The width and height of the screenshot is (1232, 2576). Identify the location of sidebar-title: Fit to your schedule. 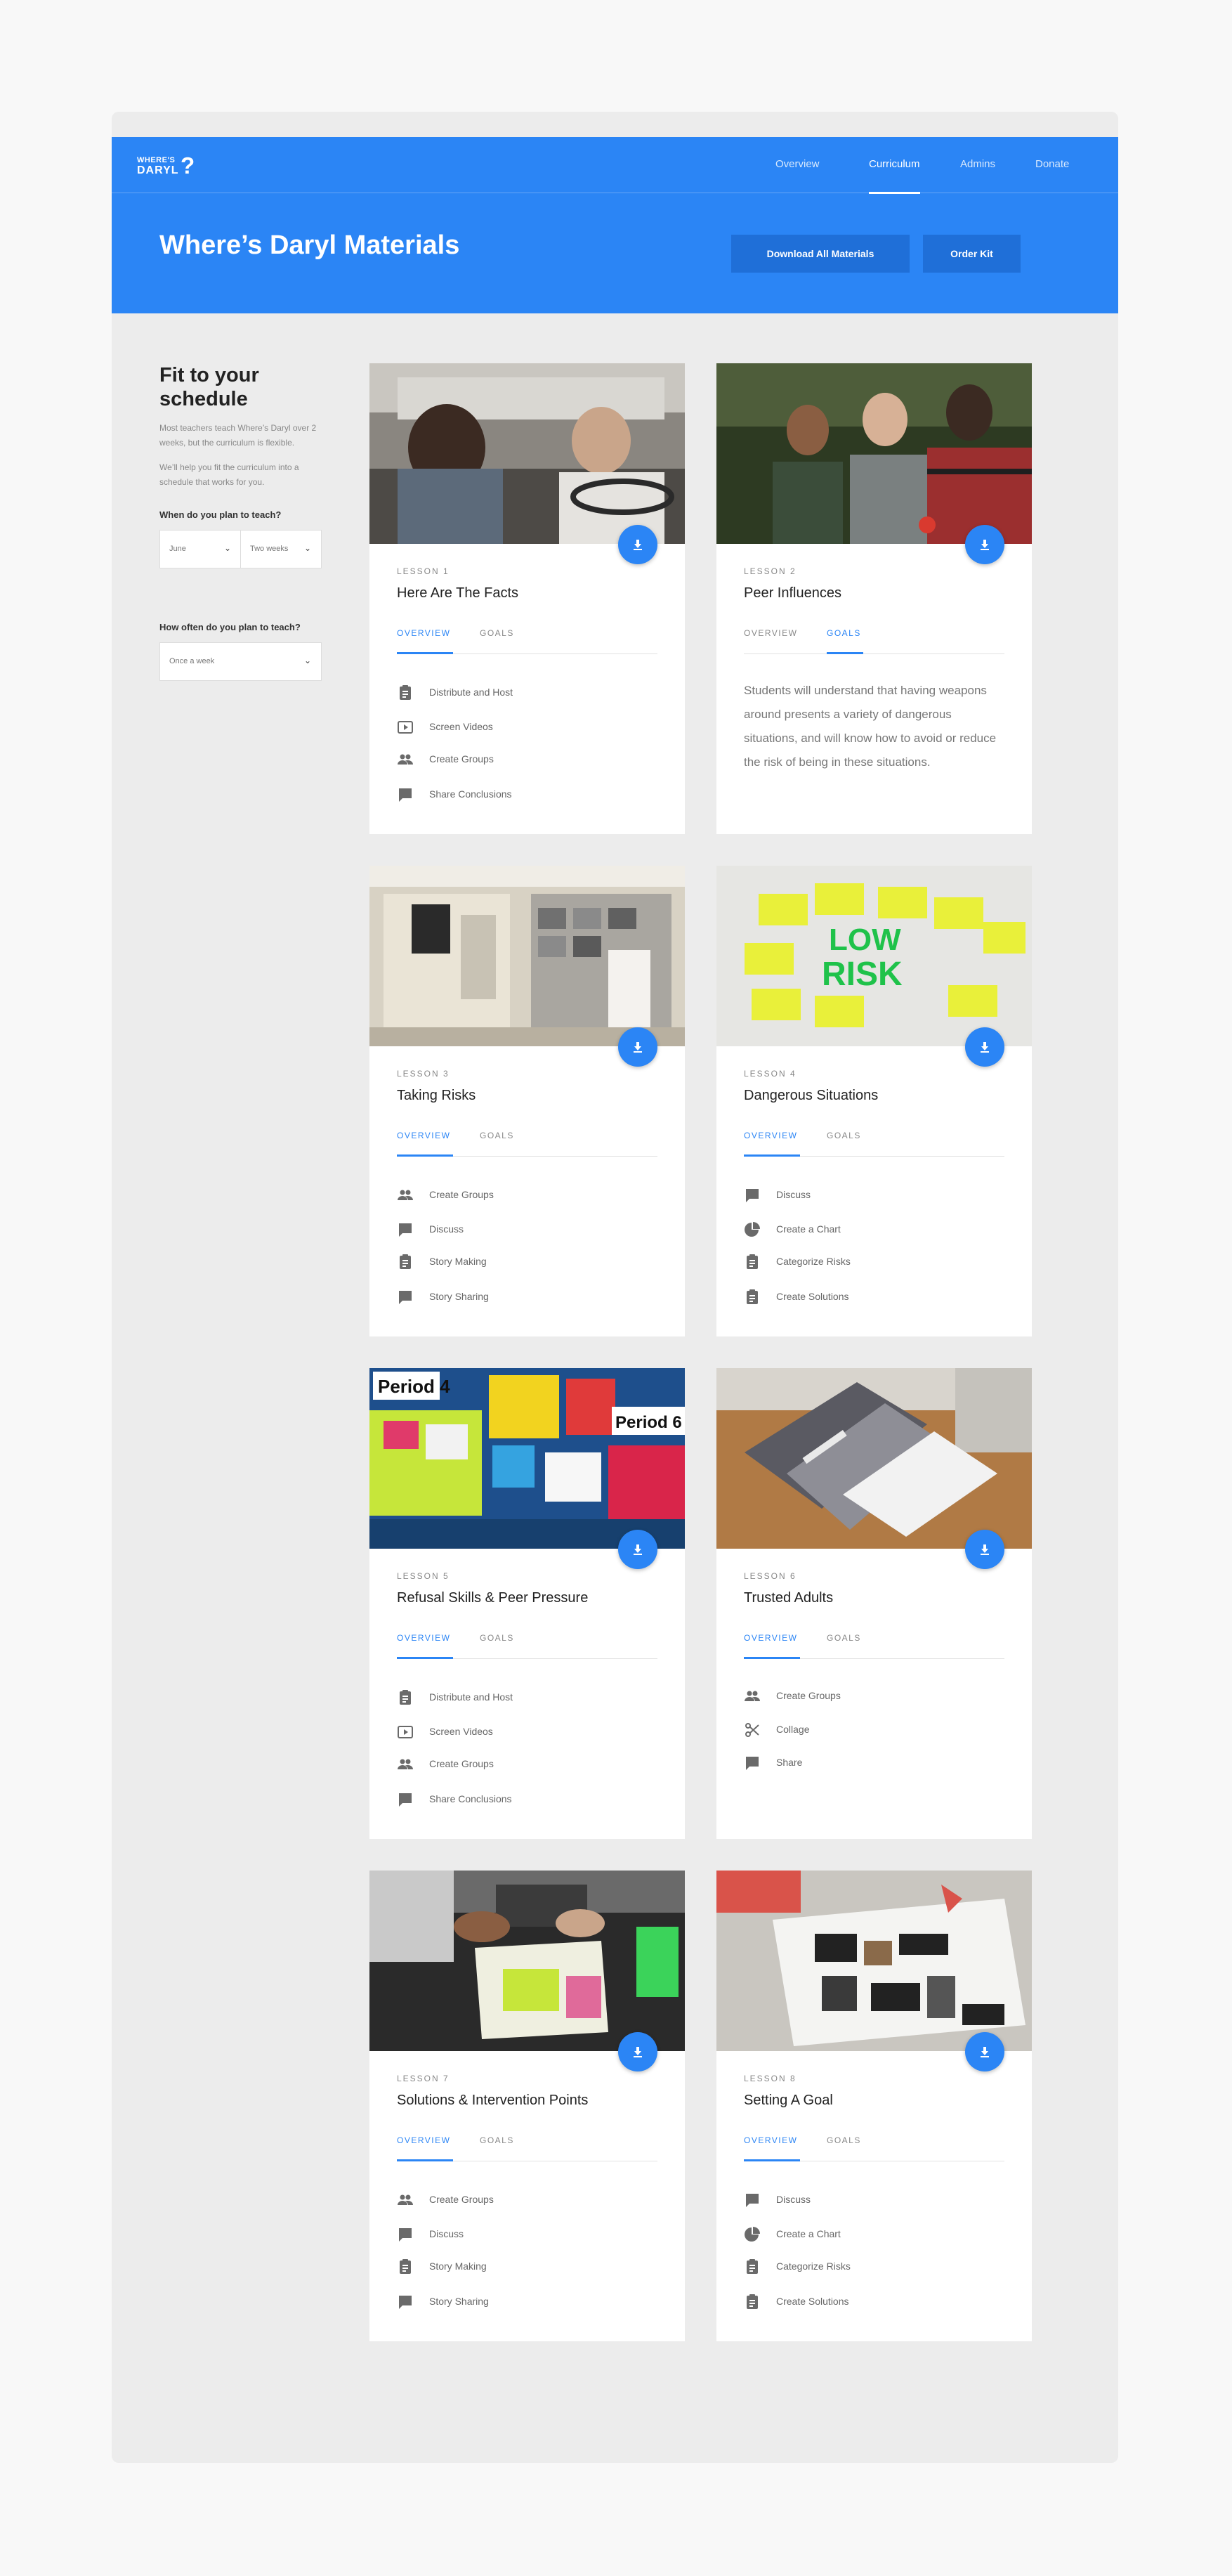
(209, 387).